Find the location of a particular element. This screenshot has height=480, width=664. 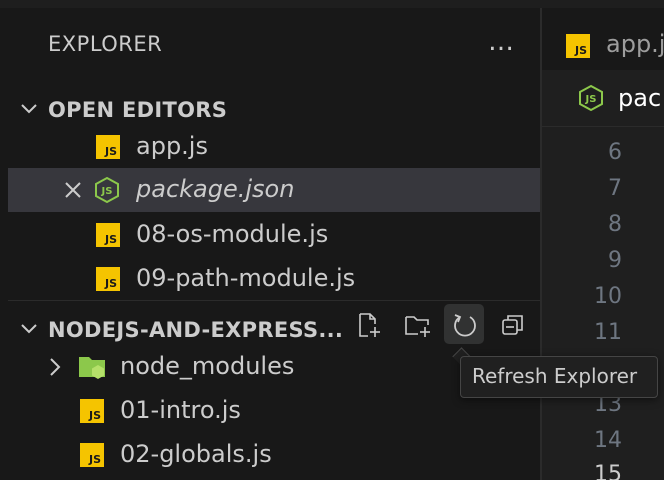

line-number: 15 is located at coordinates (608, 471).